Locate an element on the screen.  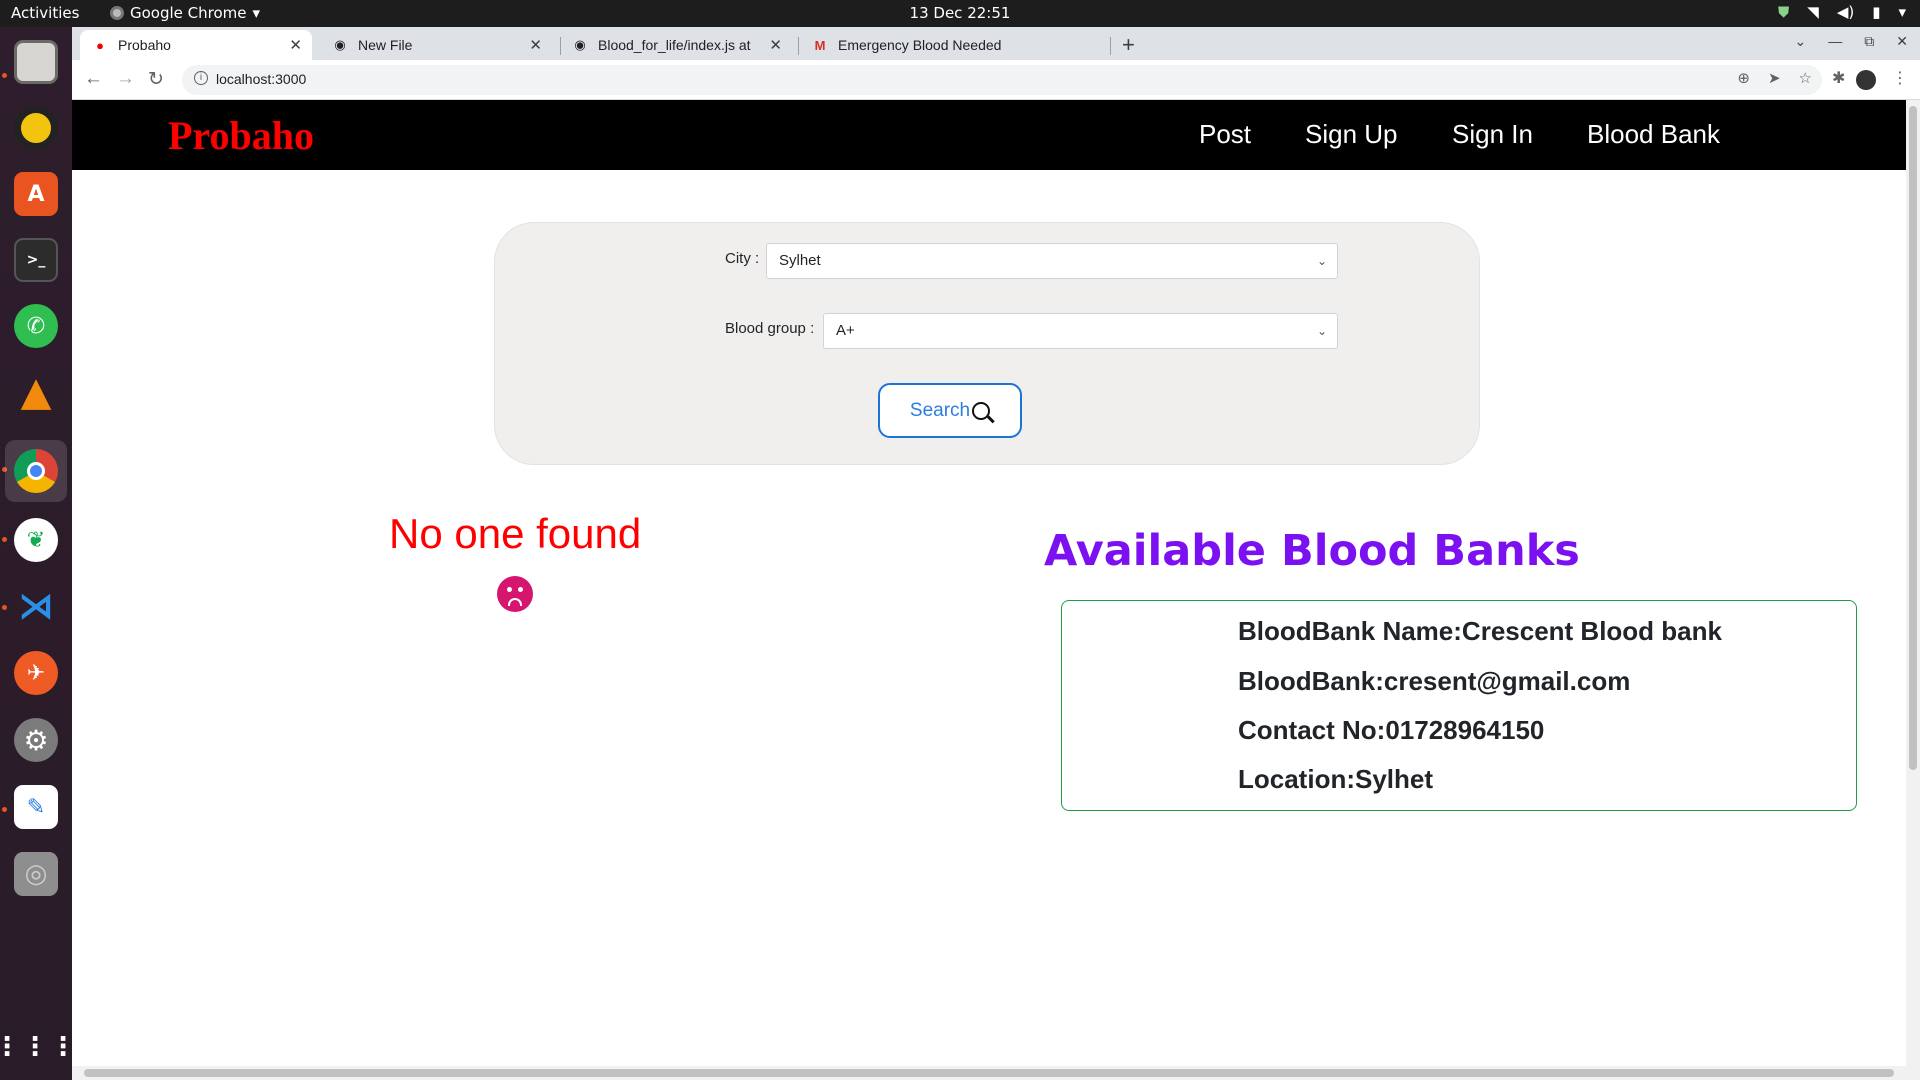
settings-launcher: ⚙ is located at coordinates (36, 740).